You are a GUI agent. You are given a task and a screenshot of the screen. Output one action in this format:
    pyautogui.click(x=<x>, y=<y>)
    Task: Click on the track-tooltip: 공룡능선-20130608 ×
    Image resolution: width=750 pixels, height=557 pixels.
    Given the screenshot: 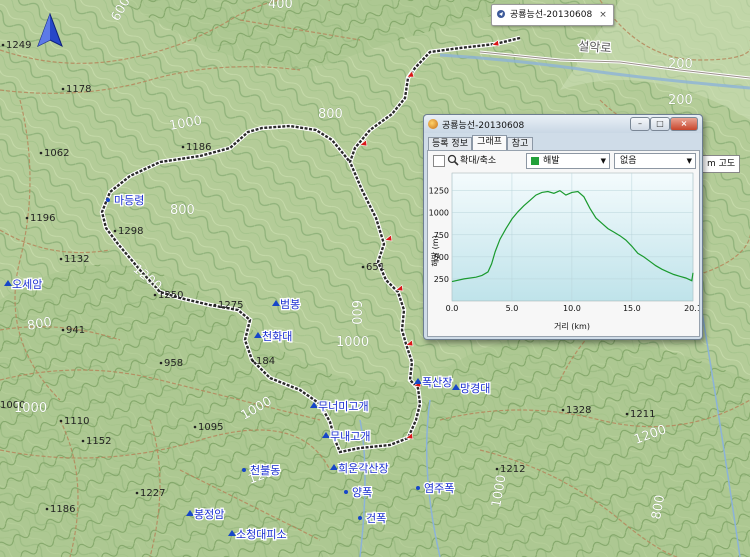 What is the action you would take?
    pyautogui.click(x=552, y=15)
    